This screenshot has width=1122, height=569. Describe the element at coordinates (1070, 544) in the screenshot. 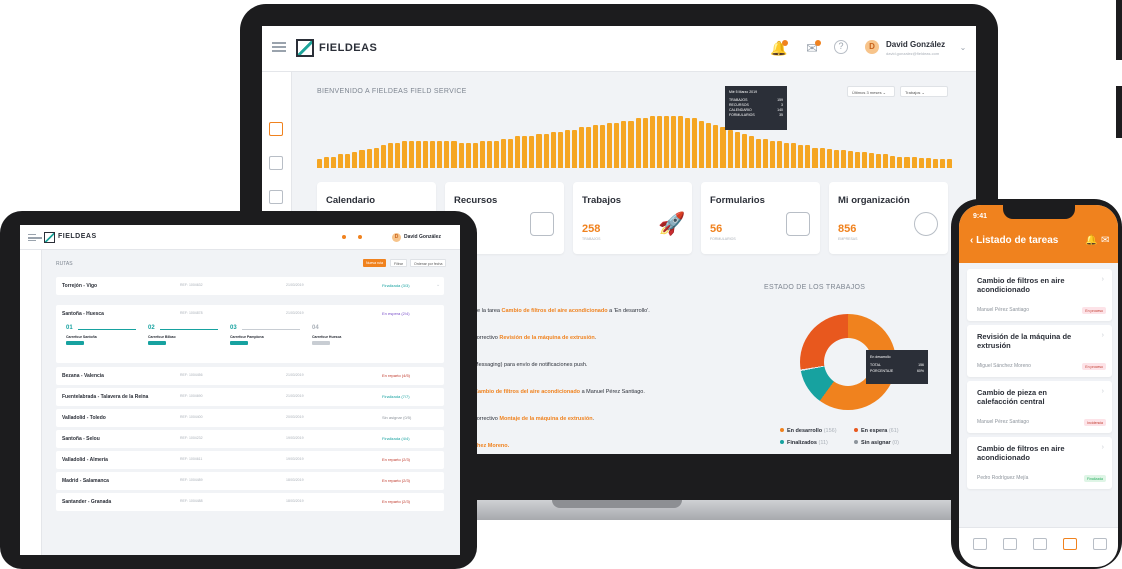

I see `list-icon` at that location.